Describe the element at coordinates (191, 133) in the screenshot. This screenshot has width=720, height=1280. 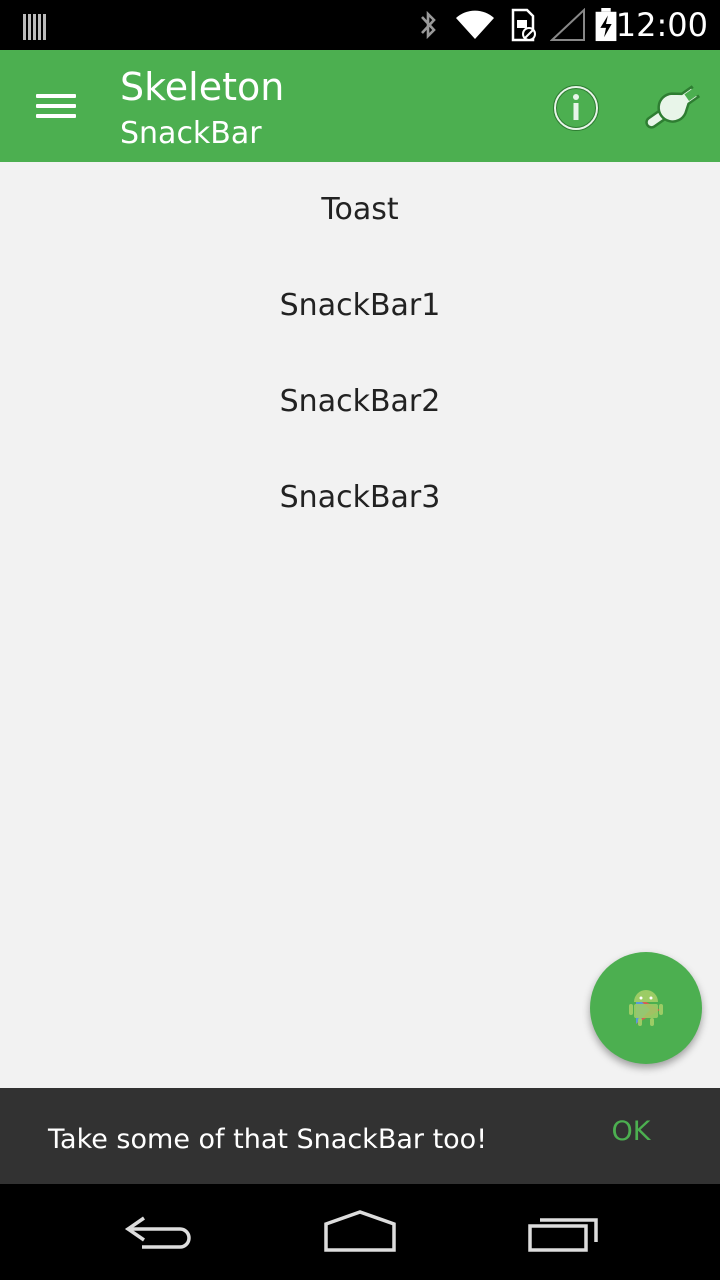
I see `app-subtitle: SnackBar` at that location.